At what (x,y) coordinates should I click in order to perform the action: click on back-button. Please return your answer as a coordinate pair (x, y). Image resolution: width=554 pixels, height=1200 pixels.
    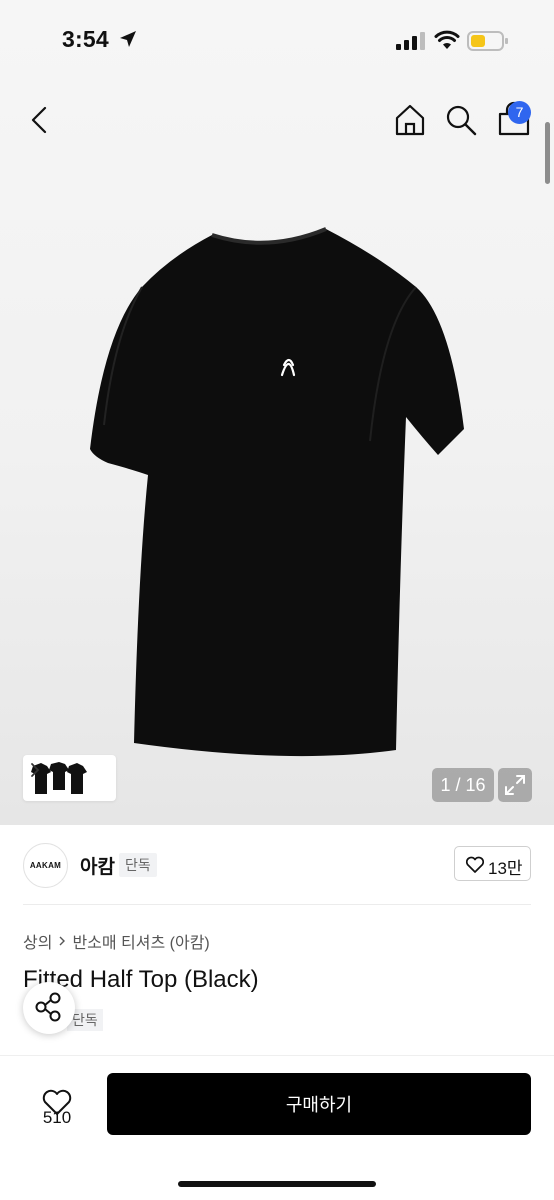
    Looking at the image, I should click on (40, 120).